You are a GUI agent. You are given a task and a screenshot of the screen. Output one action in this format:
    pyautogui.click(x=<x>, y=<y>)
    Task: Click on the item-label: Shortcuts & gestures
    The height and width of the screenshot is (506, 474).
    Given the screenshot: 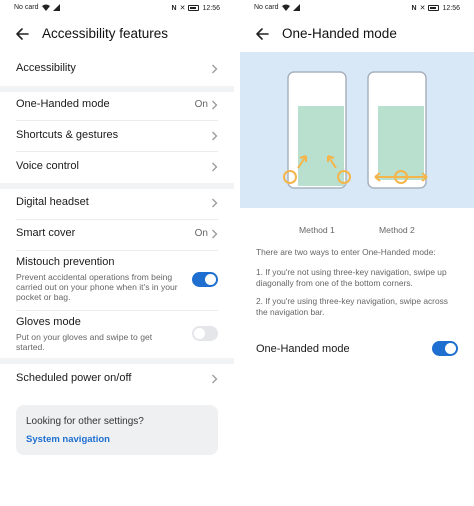 What is the action you would take?
    pyautogui.click(x=67, y=135)
    